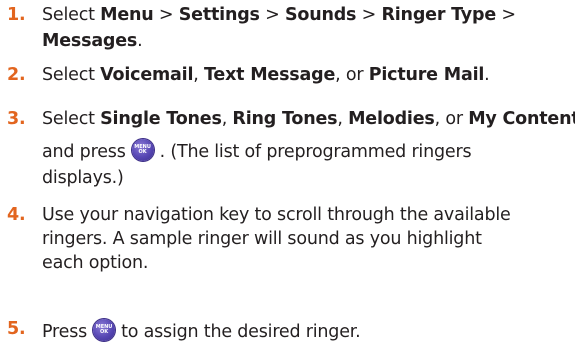 Image resolution: width=575 pixels, height=351 pixels. I want to click on step-line: Messages., so click(92, 41).